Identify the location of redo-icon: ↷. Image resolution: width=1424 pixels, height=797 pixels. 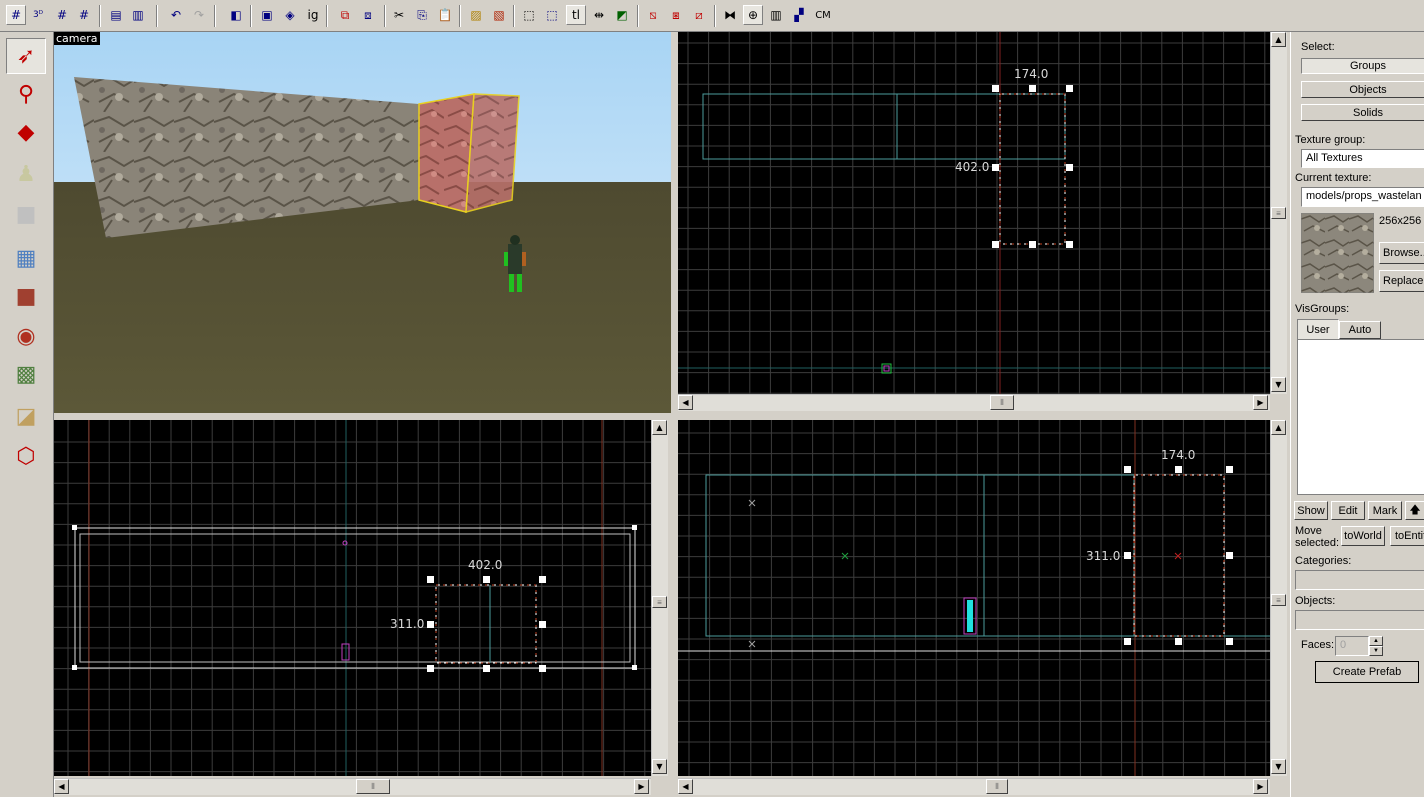
(199, 15).